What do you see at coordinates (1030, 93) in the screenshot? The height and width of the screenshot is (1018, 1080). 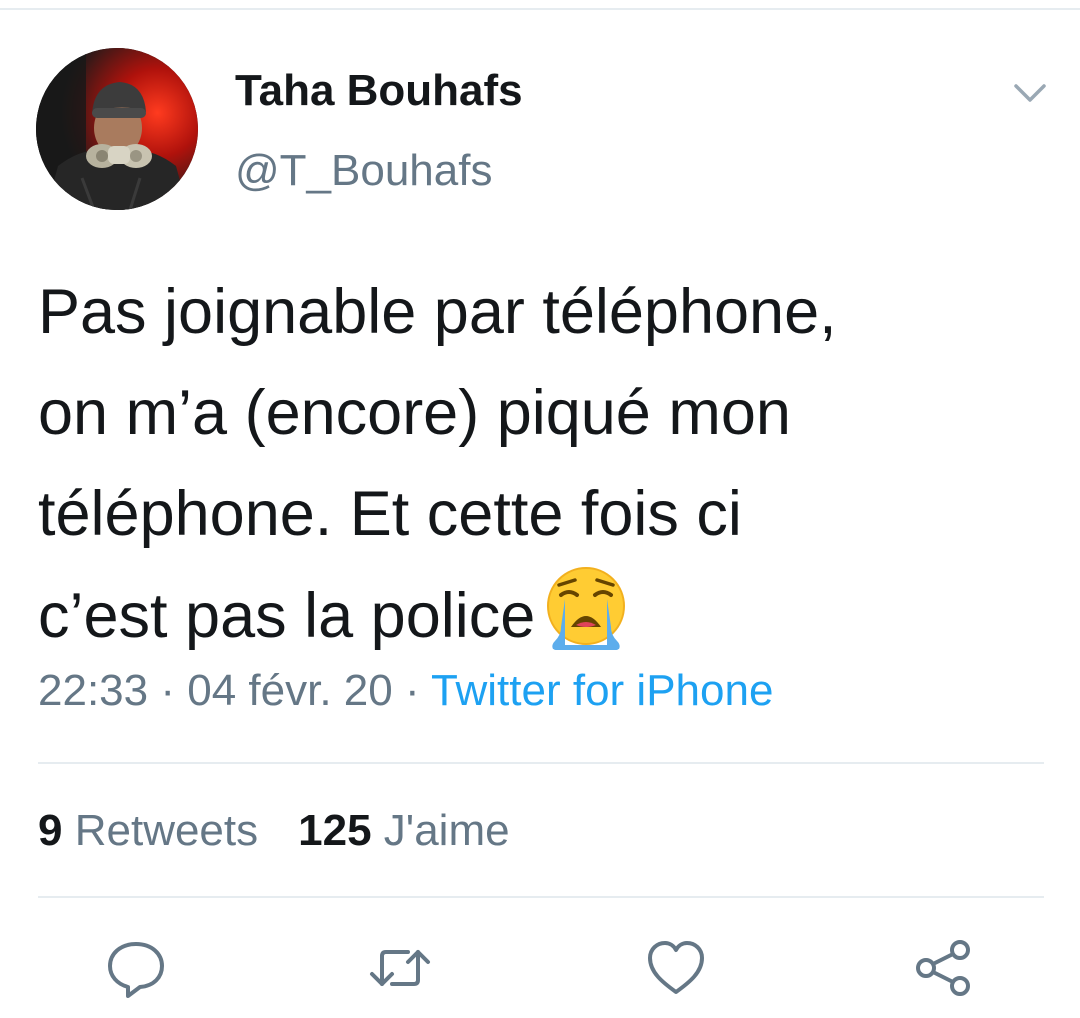 I see `chevron-down-icon` at bounding box center [1030, 93].